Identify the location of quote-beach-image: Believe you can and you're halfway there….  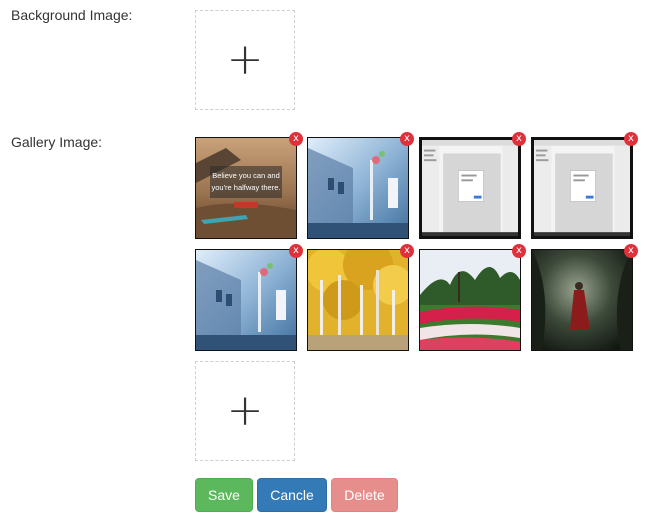
(246, 188).